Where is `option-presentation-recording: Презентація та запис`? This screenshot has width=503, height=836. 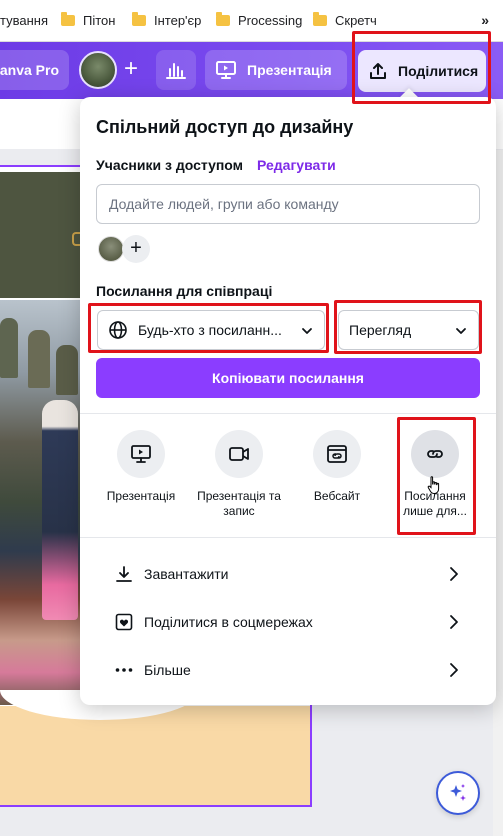 option-presentation-recording: Презентація та запис is located at coordinates (239, 474).